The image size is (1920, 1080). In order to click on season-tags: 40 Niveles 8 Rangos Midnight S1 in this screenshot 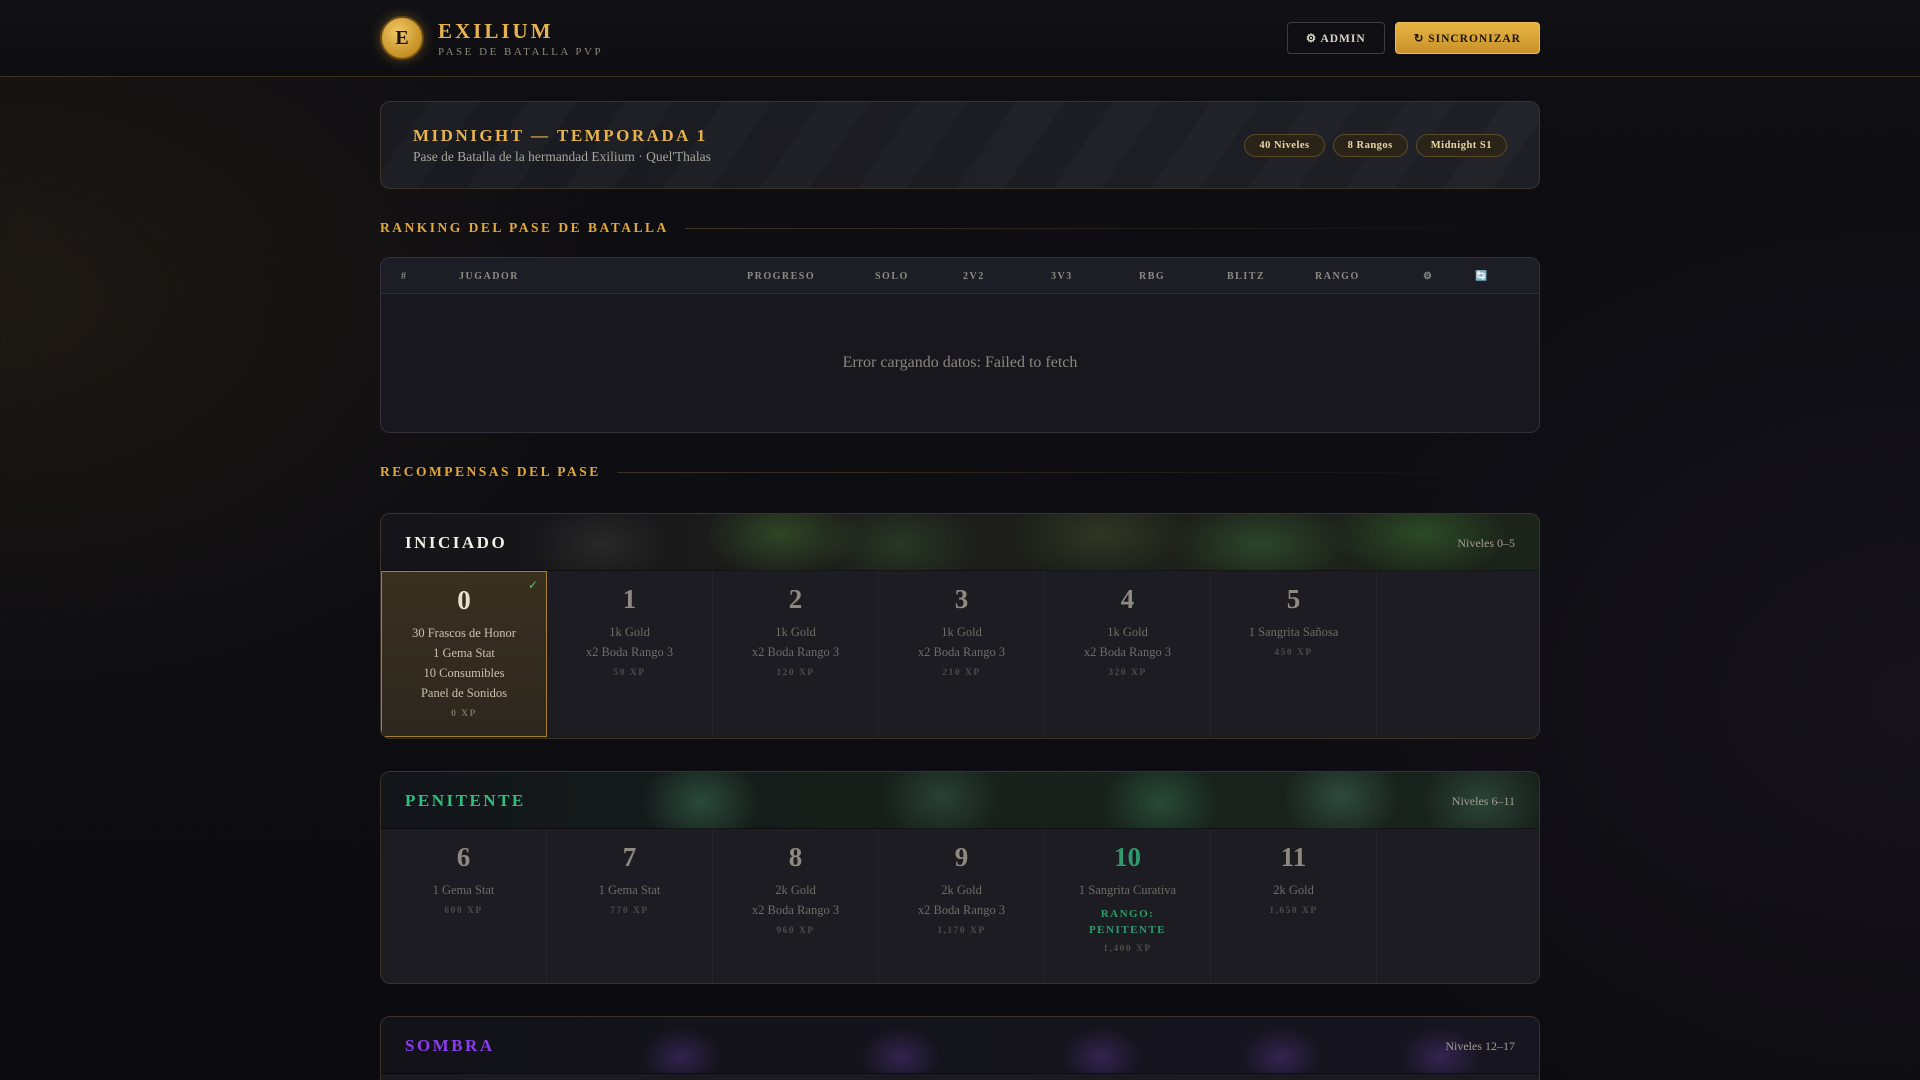, I will do `click(1375, 145)`.